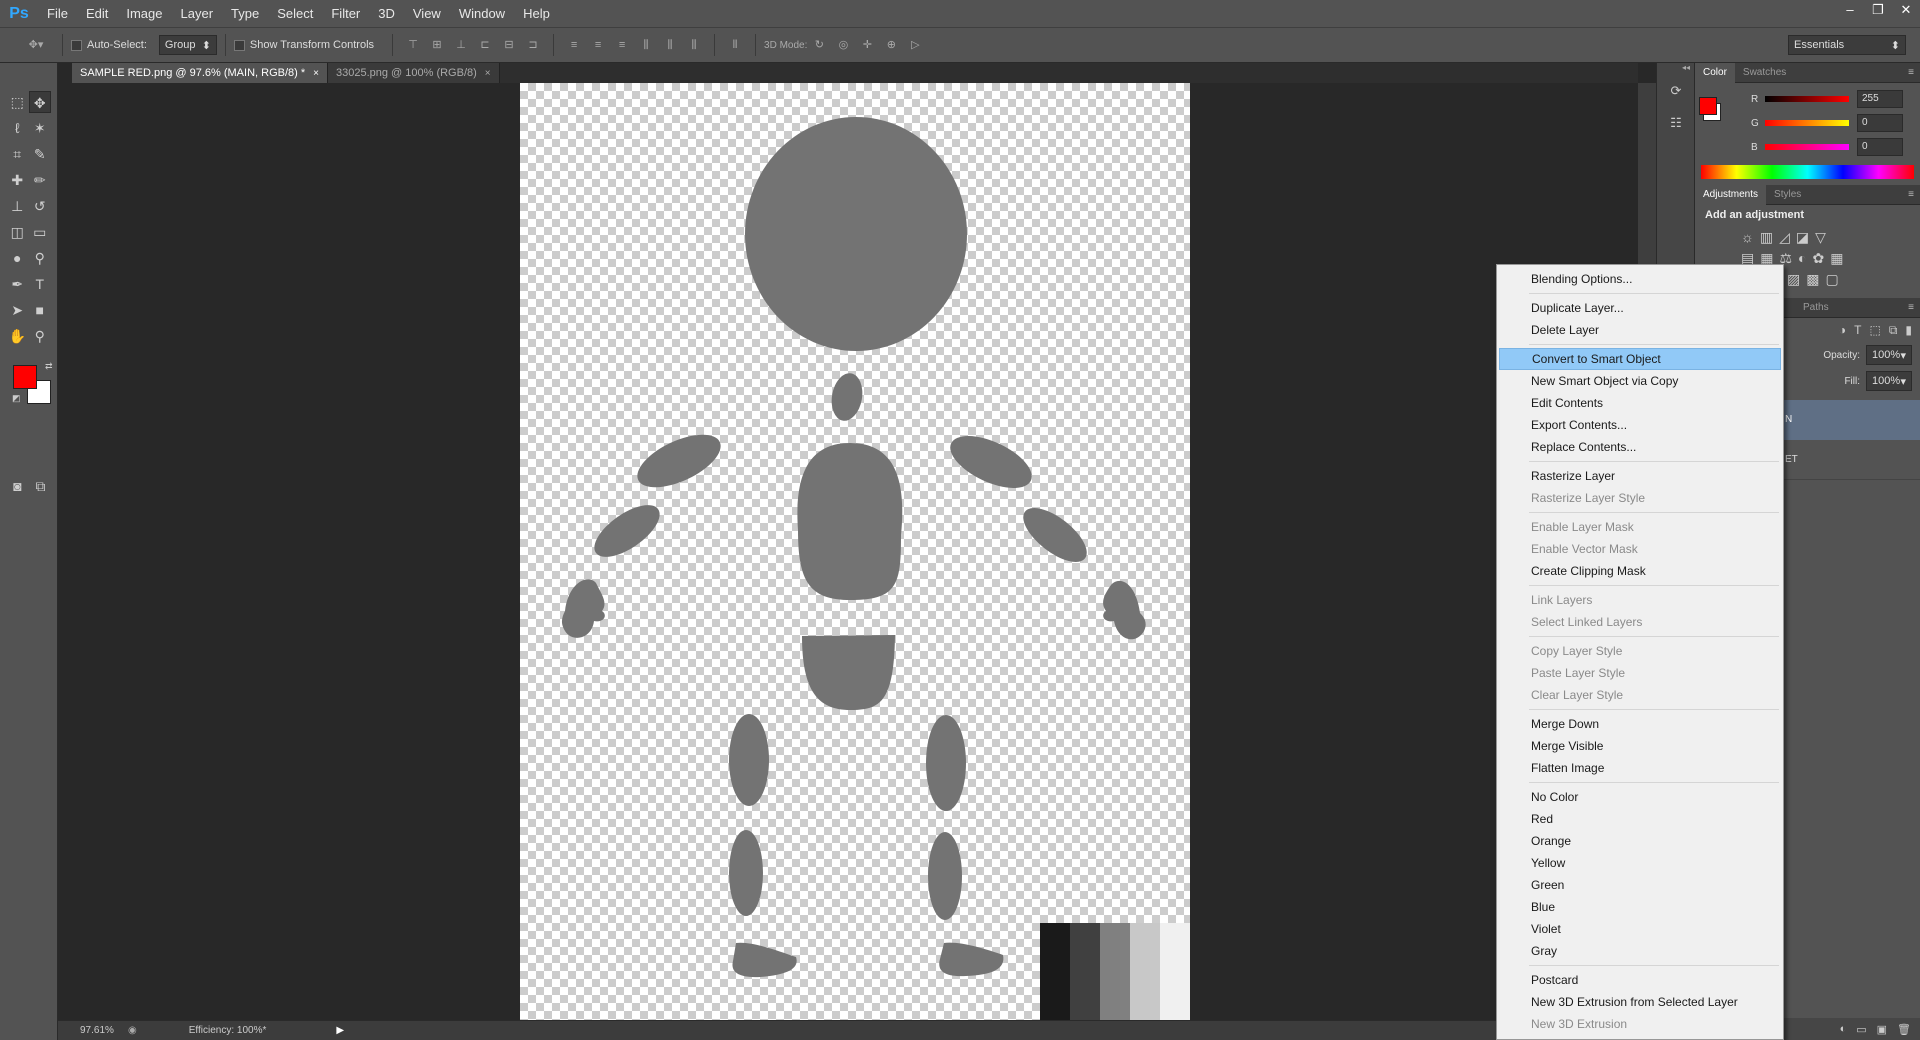 Image resolution: width=1920 pixels, height=1040 pixels. I want to click on menu-3d: 3D, so click(386, 13).